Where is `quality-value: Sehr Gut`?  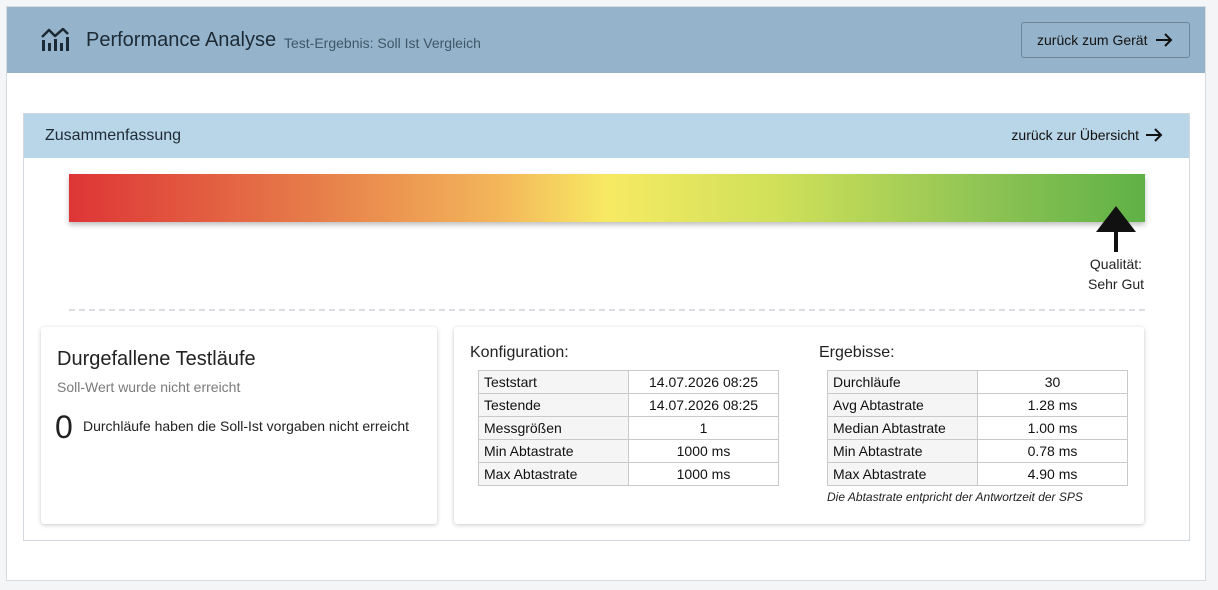
quality-value: Sehr Gut is located at coordinates (1116, 284).